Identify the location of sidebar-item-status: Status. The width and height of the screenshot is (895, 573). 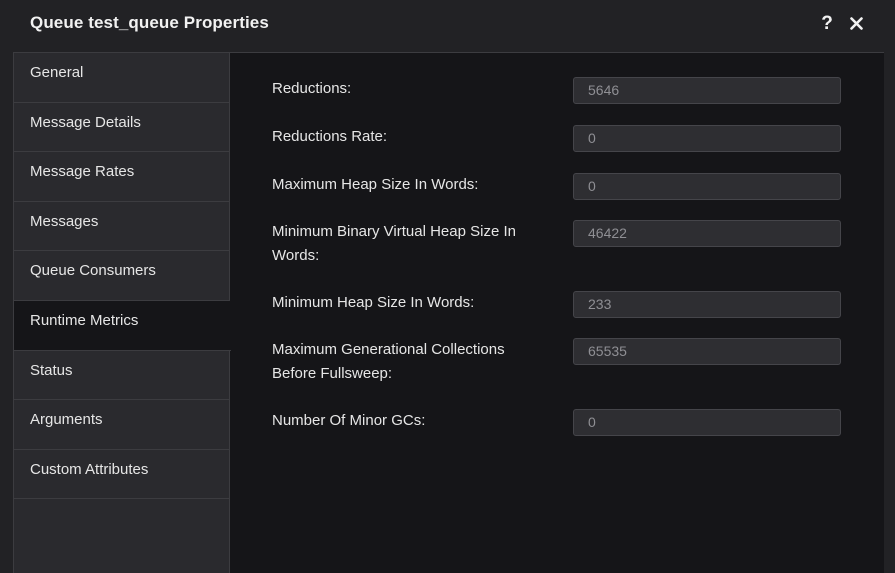
(121, 375).